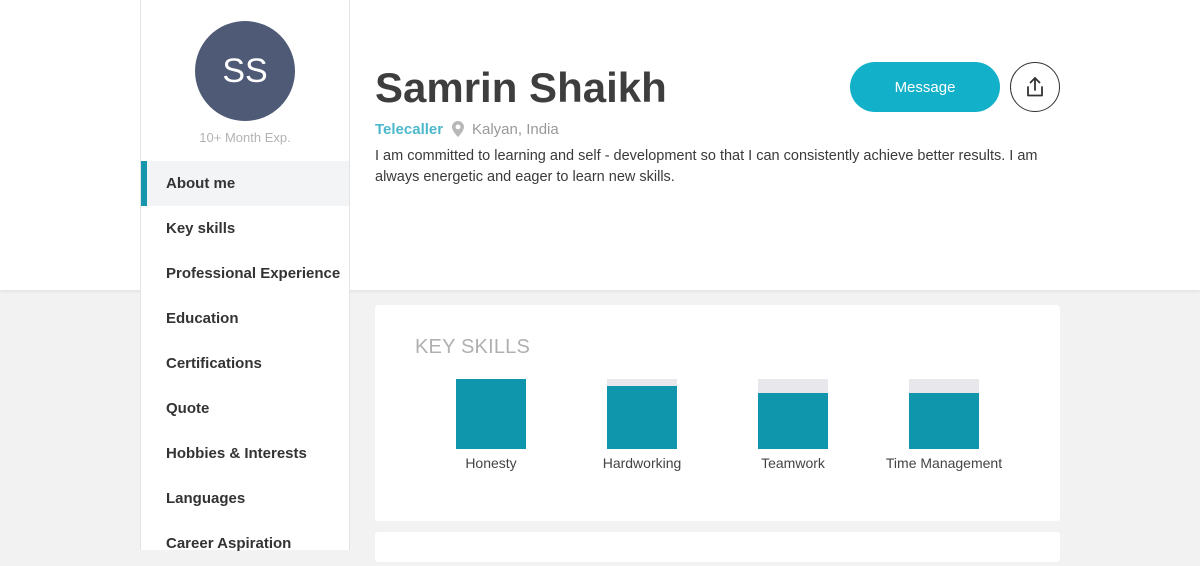 The width and height of the screenshot is (1200, 566). What do you see at coordinates (245, 318) in the screenshot?
I see `sidebar-item-education: Education` at bounding box center [245, 318].